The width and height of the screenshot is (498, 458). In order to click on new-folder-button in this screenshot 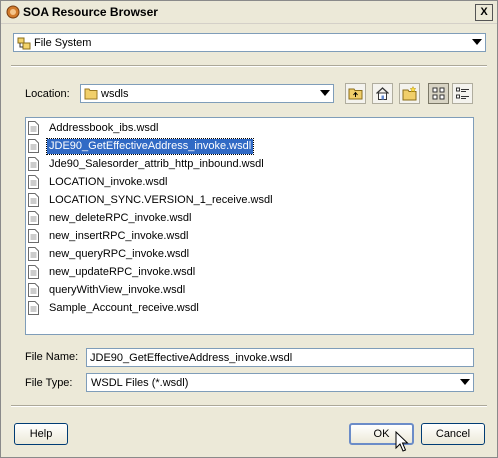, I will do `click(409, 93)`.